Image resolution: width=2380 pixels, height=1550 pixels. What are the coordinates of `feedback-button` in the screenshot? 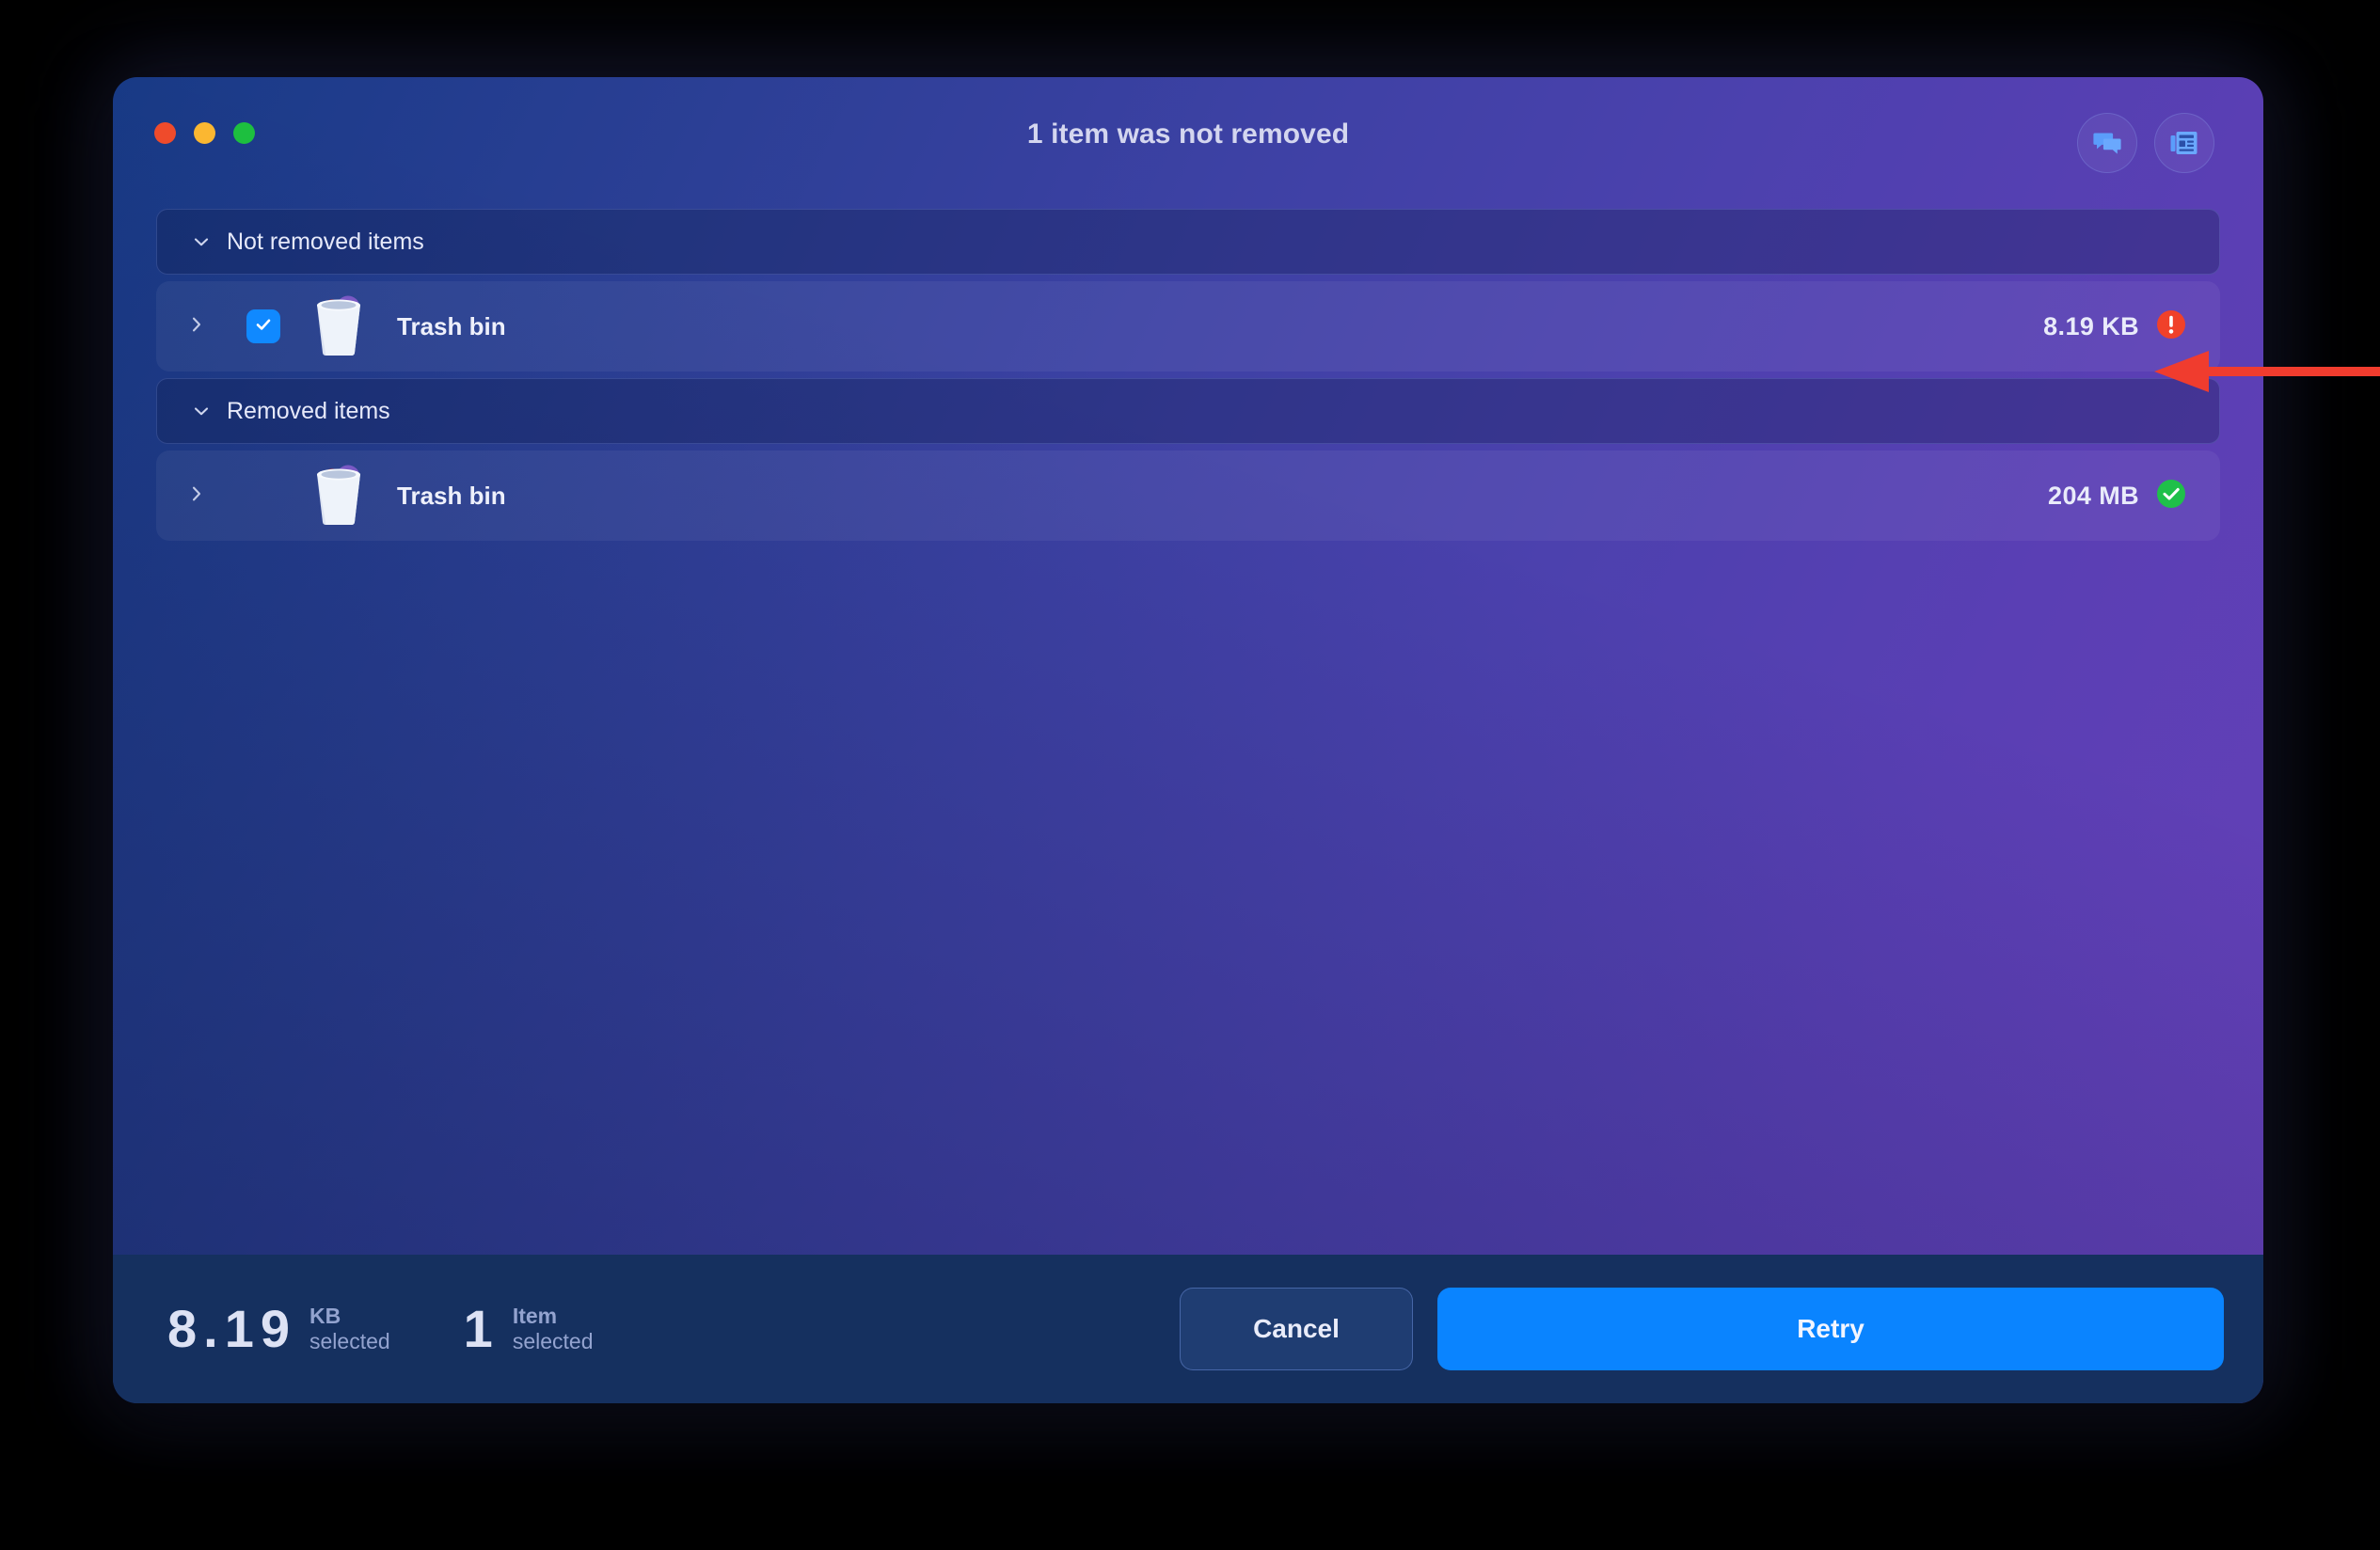 It's located at (2107, 143).